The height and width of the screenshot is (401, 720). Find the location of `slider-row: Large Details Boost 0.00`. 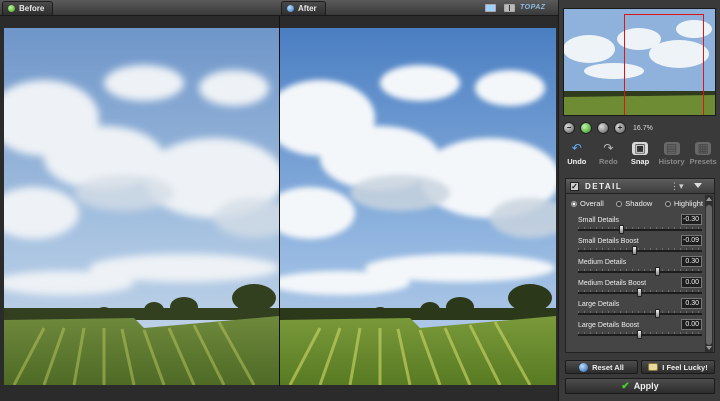

slider-row: Large Details Boost 0.00 is located at coordinates (640, 330).